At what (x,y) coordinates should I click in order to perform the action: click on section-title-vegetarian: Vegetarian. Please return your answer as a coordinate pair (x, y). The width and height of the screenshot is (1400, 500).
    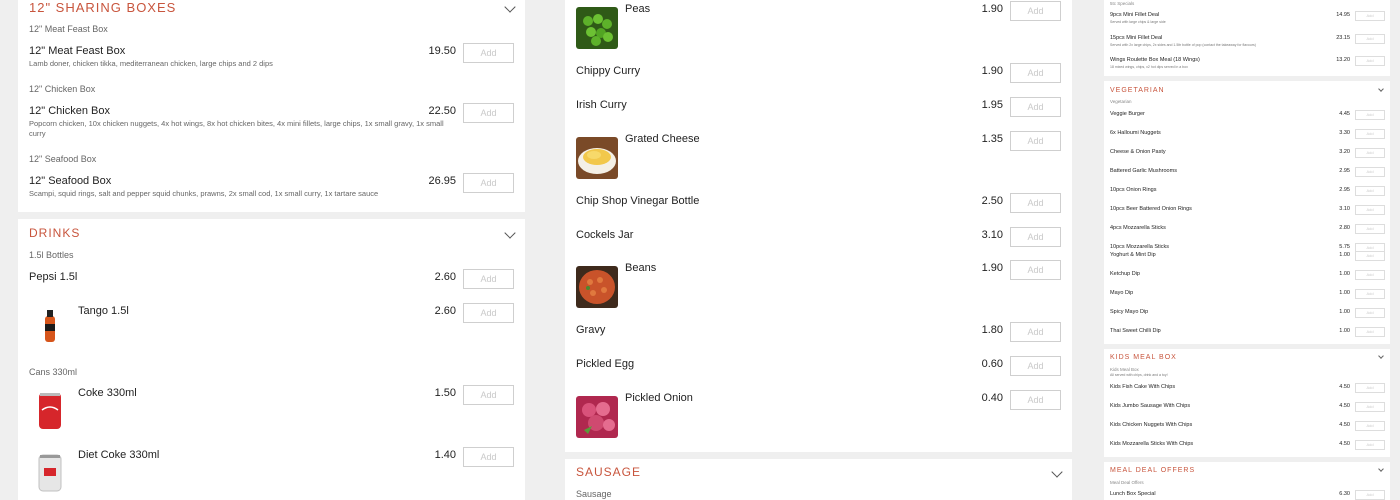
    Looking at the image, I should click on (1137, 90).